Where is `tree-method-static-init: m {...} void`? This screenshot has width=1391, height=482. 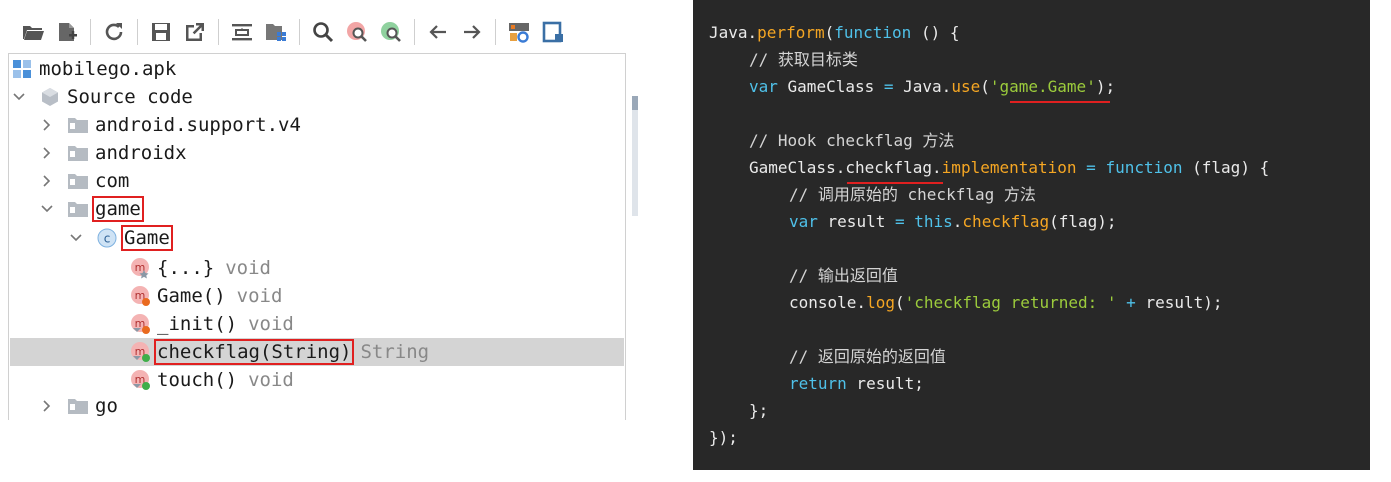
tree-method-static-init: m {...} void is located at coordinates (317, 268).